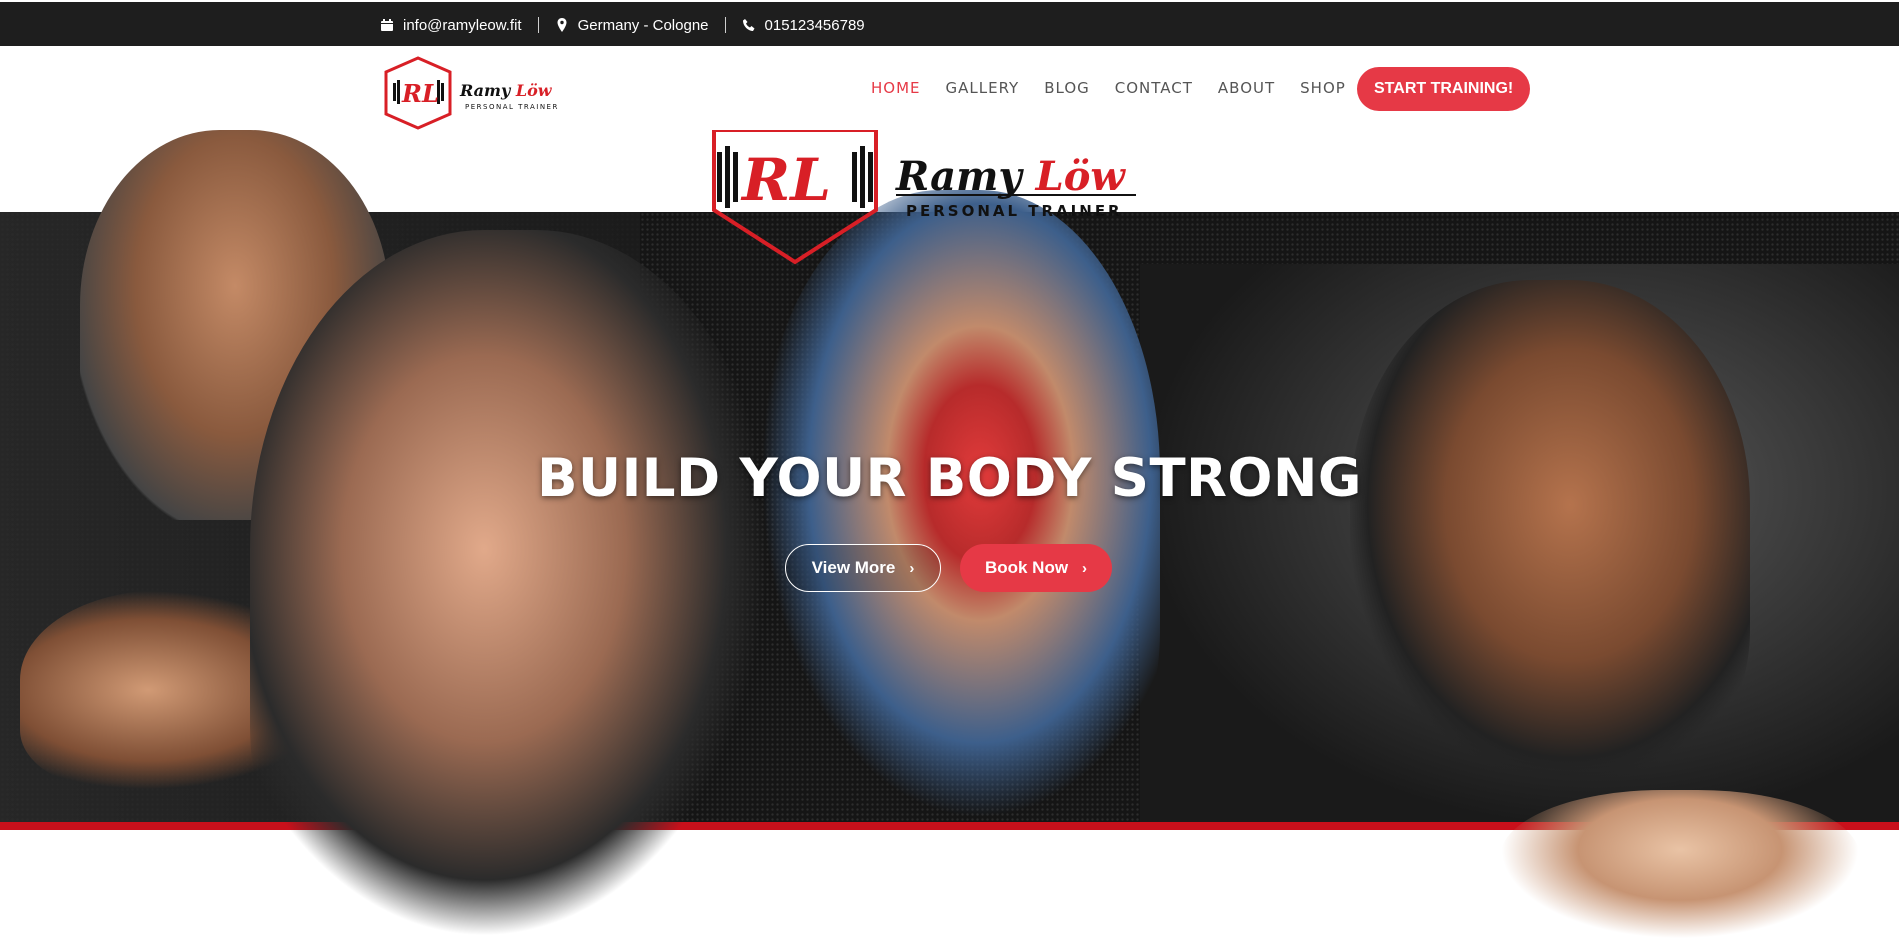 Image resolution: width=1899 pixels, height=939 pixels. I want to click on nav-item-about: ABOUT, so click(1246, 88).